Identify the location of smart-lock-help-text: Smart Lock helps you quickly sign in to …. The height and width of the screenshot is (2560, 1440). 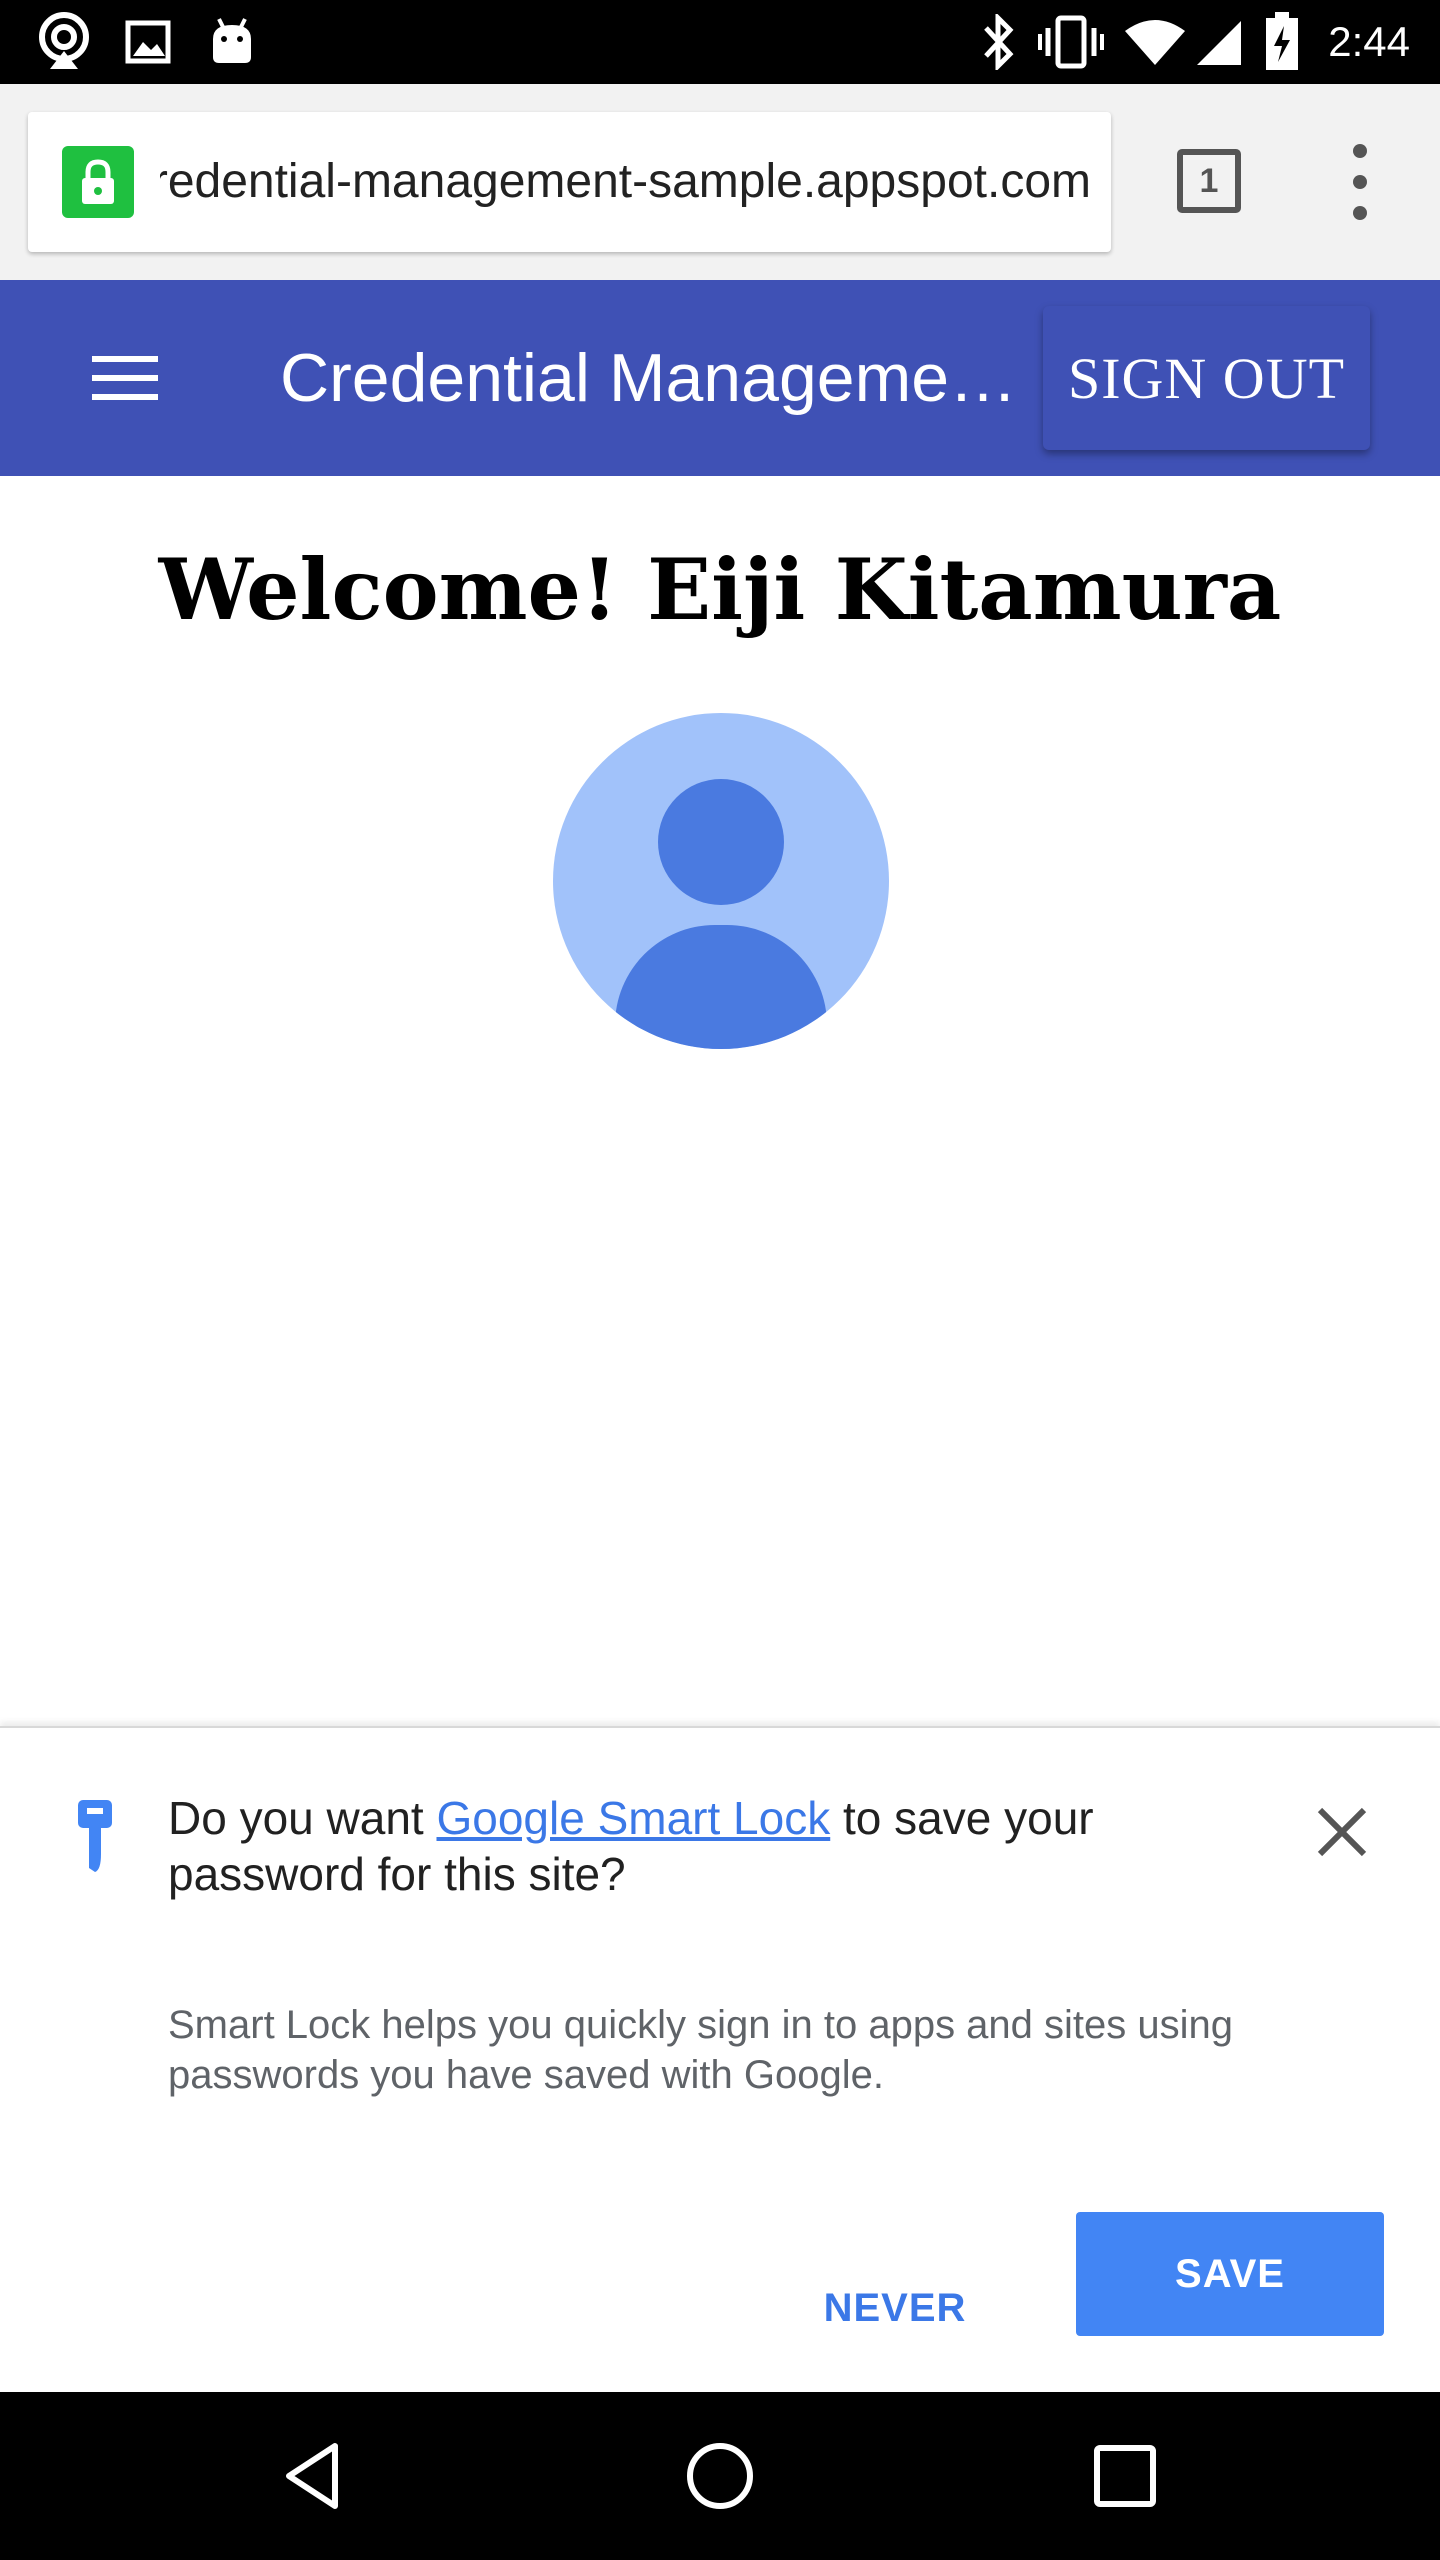
(701, 2050).